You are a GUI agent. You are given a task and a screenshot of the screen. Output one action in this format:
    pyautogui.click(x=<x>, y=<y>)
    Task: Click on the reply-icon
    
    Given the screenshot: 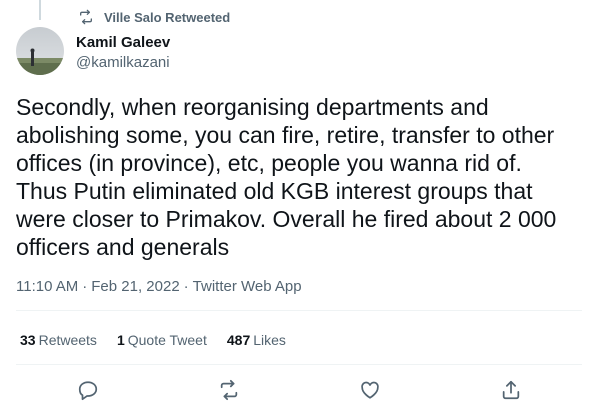 What is the action you would take?
    pyautogui.click(x=88, y=391)
    